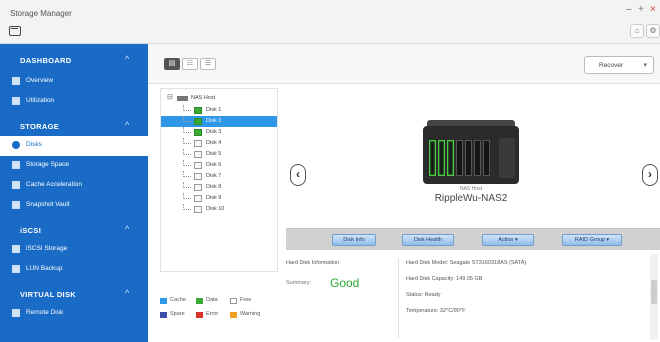 The image size is (660, 342). I want to click on sidebar-item-cache-acceleration: Cache Acceleration, so click(74, 186).